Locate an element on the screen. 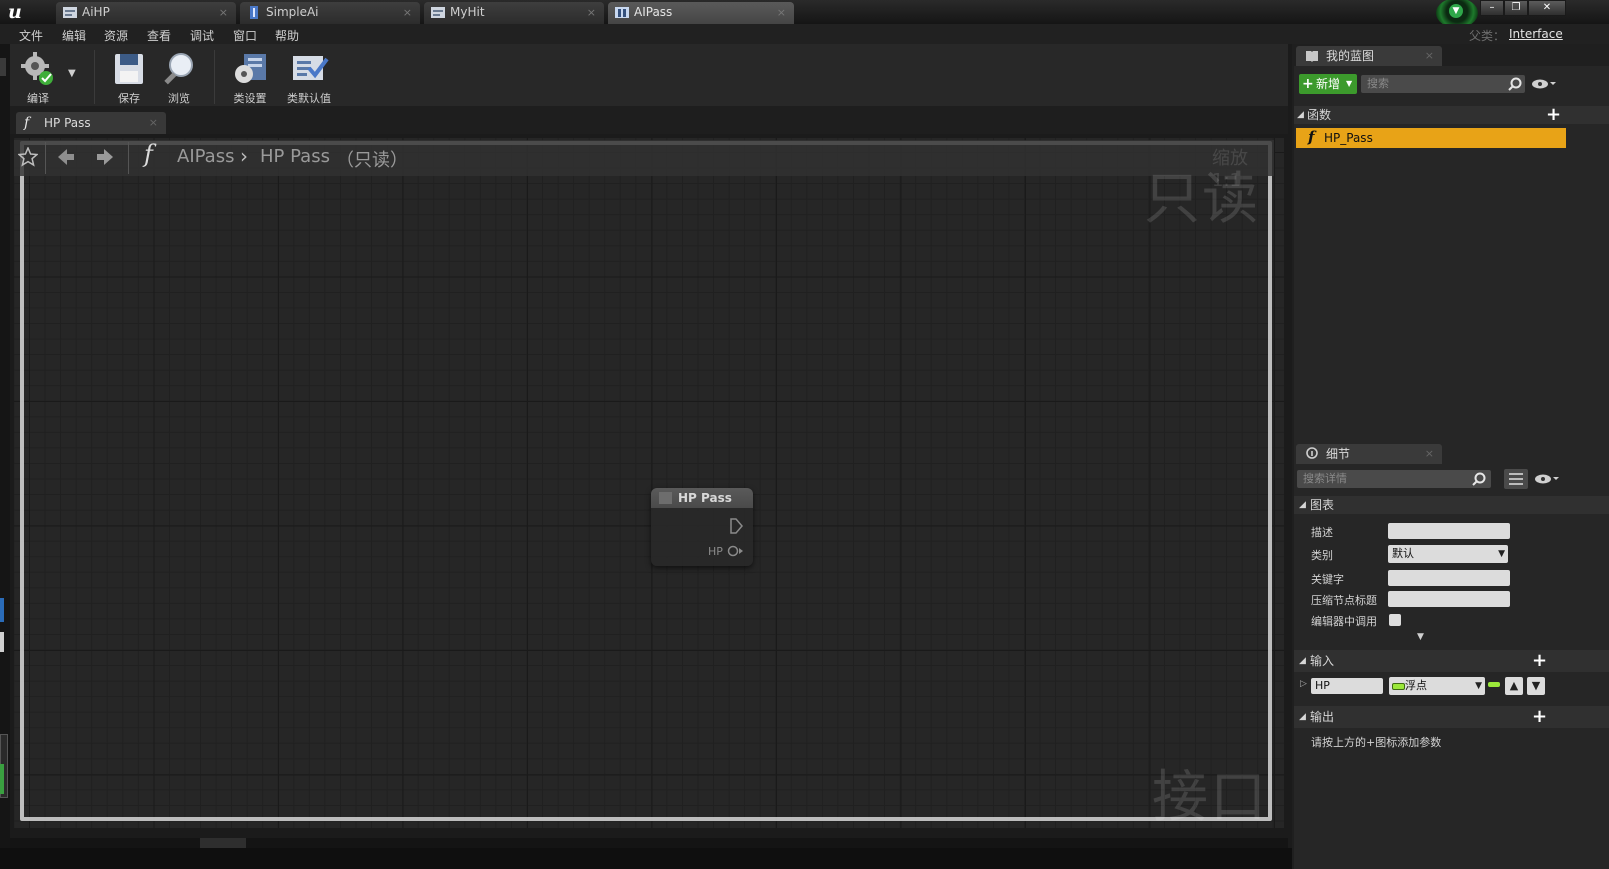 The image size is (1609, 869). save-button: 保存 is located at coordinates (129, 78).